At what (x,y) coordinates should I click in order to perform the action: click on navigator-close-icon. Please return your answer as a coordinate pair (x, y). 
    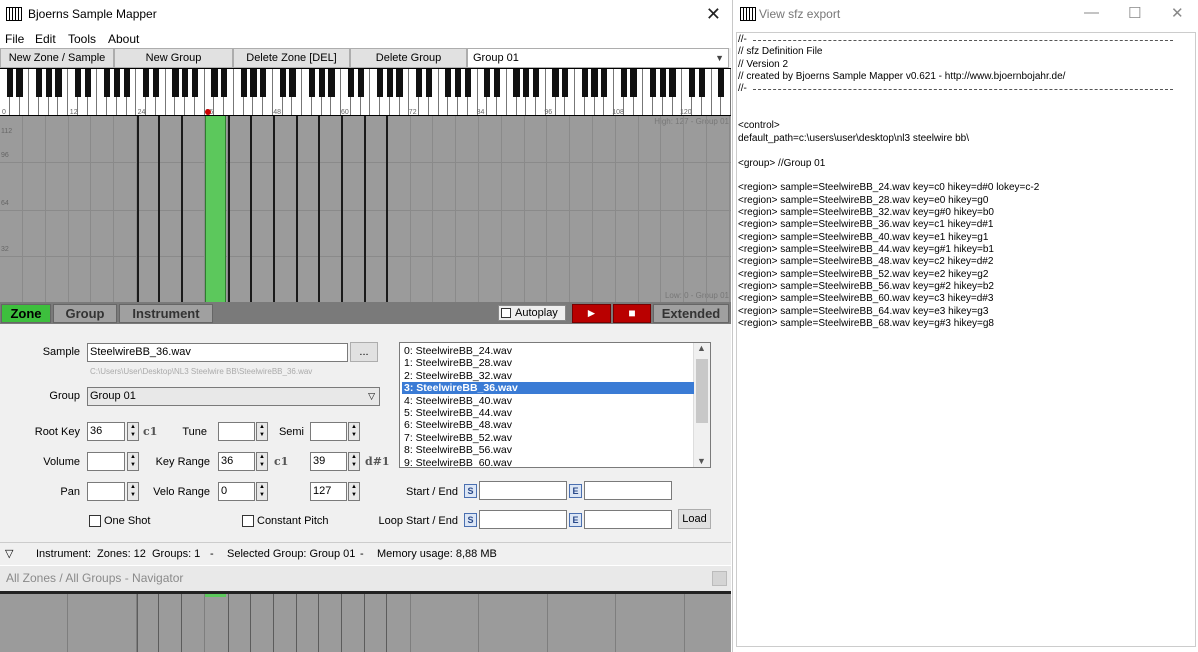
    Looking at the image, I should click on (719, 578).